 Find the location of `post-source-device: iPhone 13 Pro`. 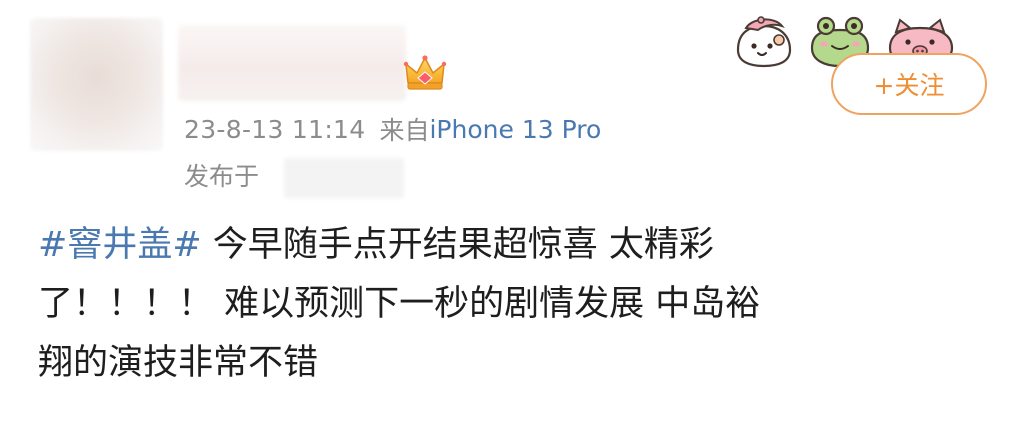

post-source-device: iPhone 13 Pro is located at coordinates (515, 129).